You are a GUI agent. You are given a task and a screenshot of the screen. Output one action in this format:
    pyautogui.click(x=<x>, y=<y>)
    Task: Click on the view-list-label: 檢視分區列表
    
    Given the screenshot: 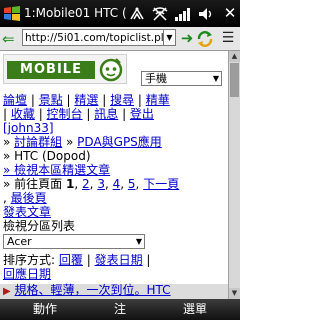 What is the action you would take?
    pyautogui.click(x=39, y=226)
    